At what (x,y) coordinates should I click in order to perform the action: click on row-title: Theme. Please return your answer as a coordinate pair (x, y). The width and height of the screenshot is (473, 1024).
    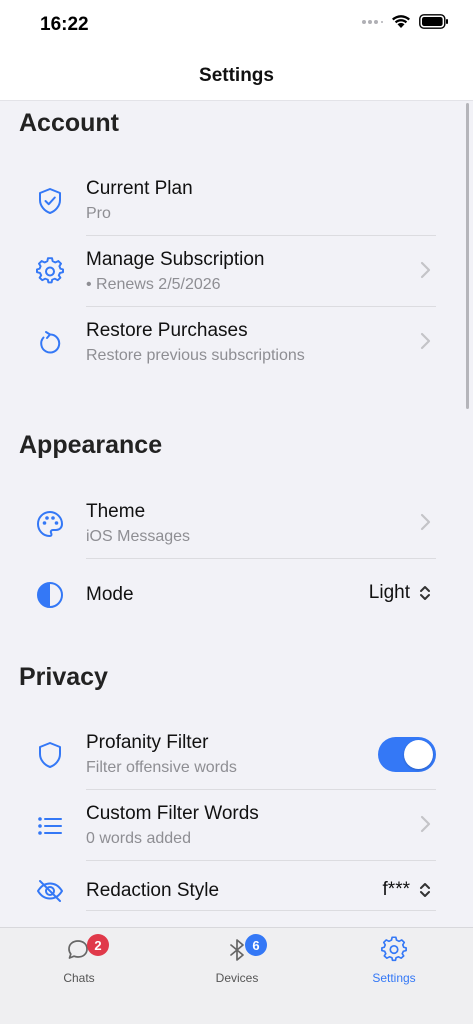
    Looking at the image, I should click on (116, 511).